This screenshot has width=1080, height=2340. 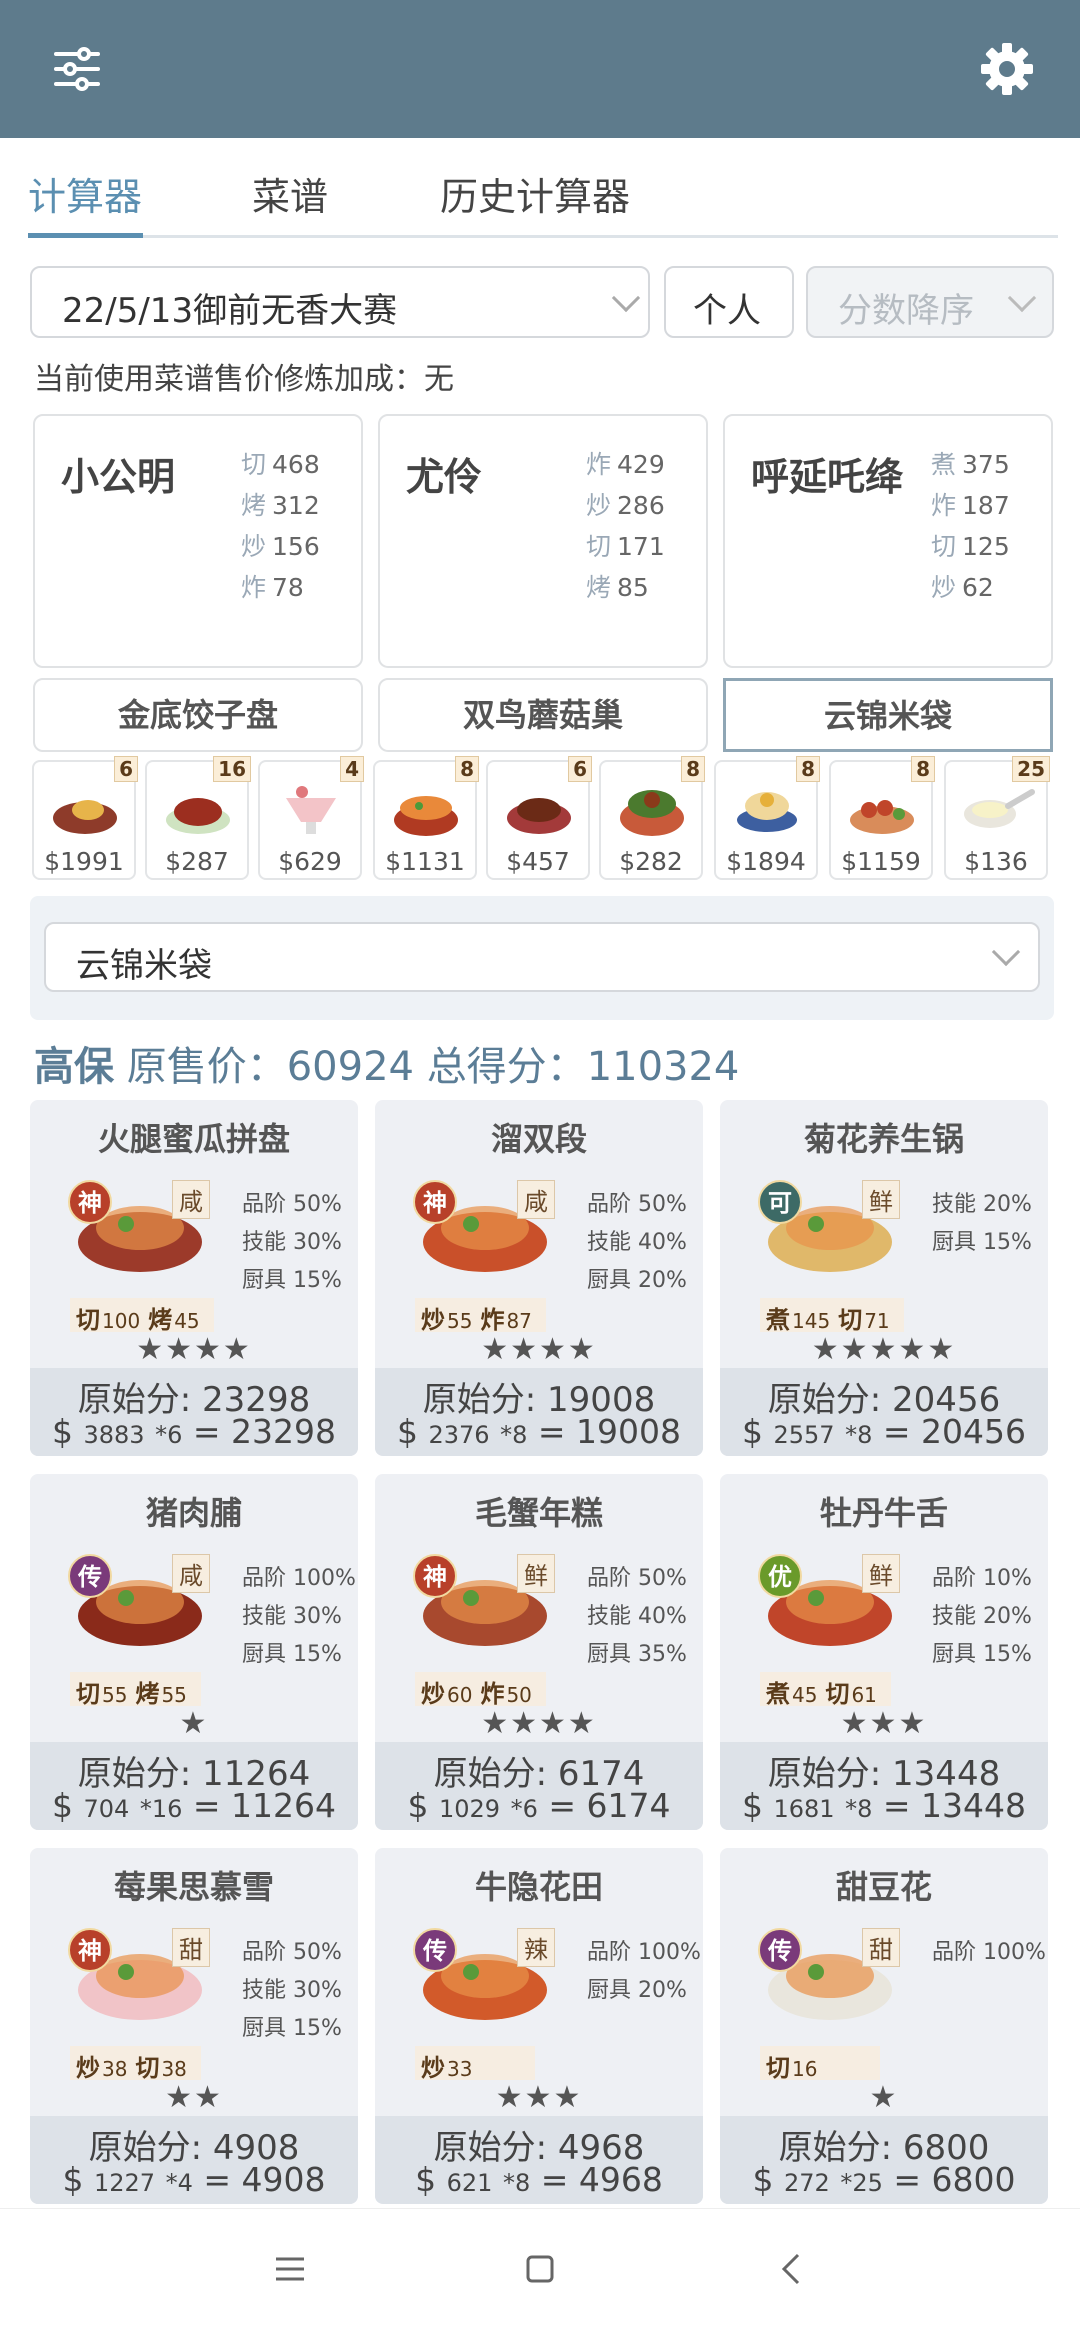 What do you see at coordinates (543, 541) in the screenshot?
I see `chef-card: 尤伶 炸 429 炒 286 切 171 烤 85` at bounding box center [543, 541].